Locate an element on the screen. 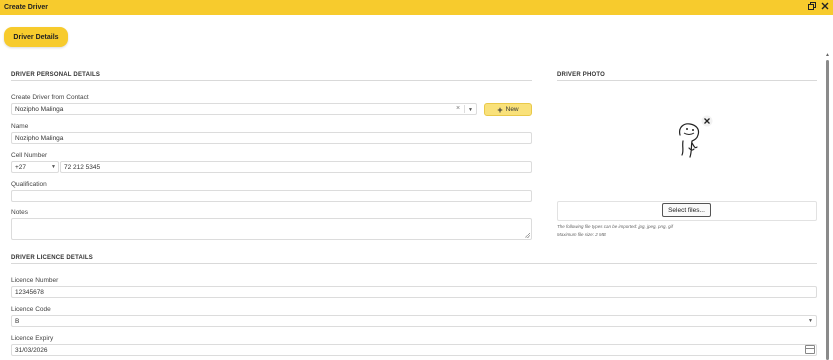 The width and height of the screenshot is (833, 360). cell-number-value: 72 212 5345 is located at coordinates (82, 167).